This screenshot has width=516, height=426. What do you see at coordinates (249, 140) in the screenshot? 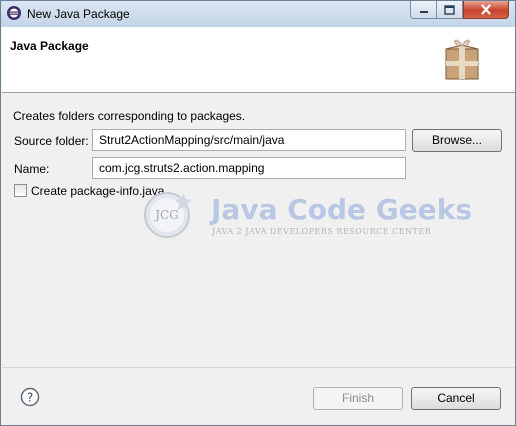
I see `source-folder-input` at bounding box center [249, 140].